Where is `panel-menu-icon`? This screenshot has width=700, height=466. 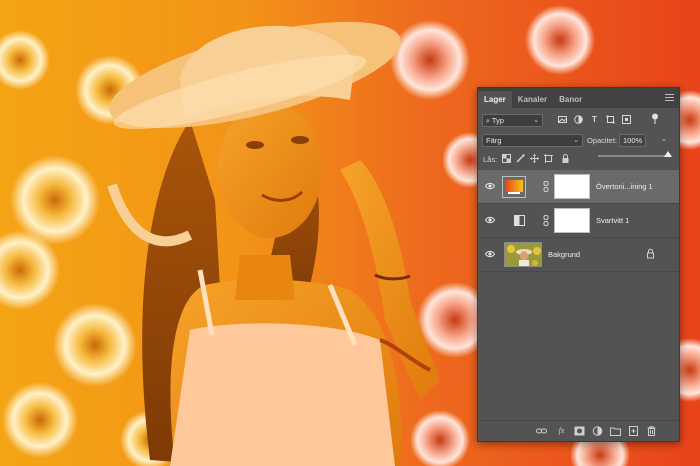 panel-menu-icon is located at coordinates (669, 97).